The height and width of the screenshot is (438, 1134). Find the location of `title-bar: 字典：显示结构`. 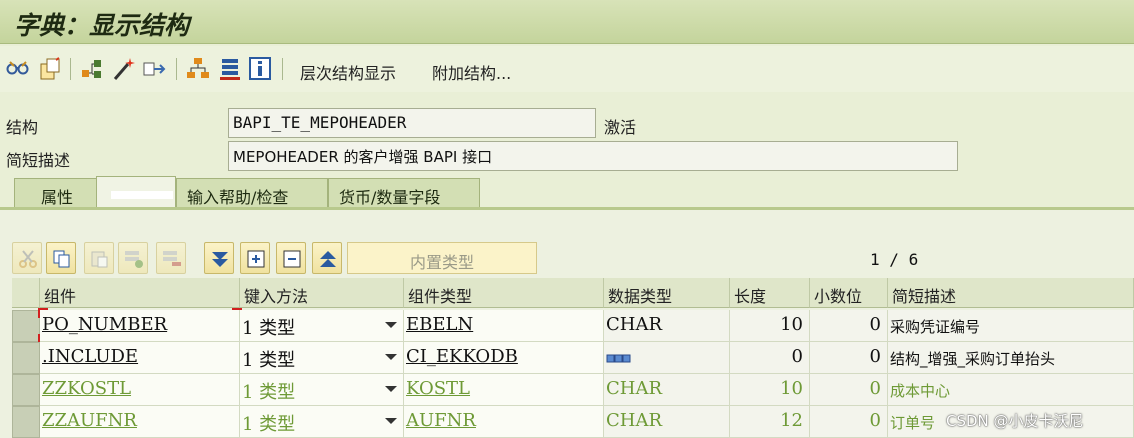

title-bar: 字典：显示结构 is located at coordinates (567, 22).